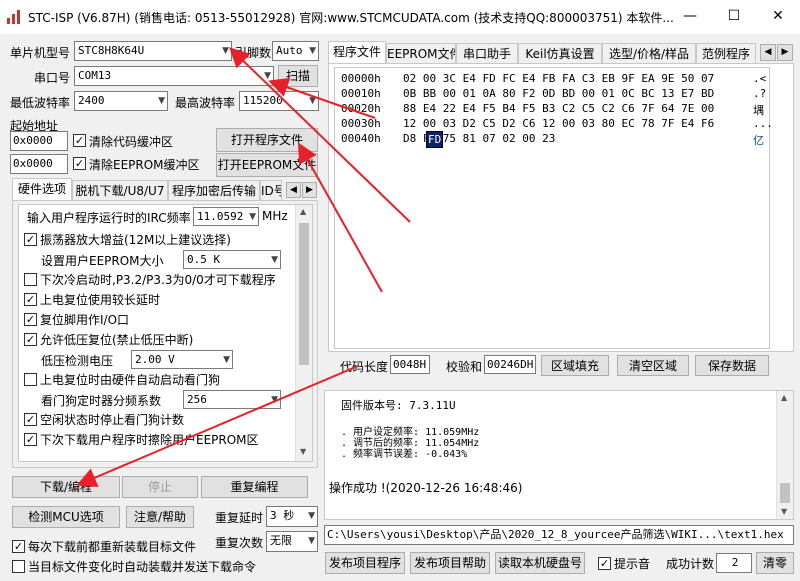 The image size is (800, 581). Describe the element at coordinates (217, 426) in the screenshot. I see `arrow-to-download` at that location.